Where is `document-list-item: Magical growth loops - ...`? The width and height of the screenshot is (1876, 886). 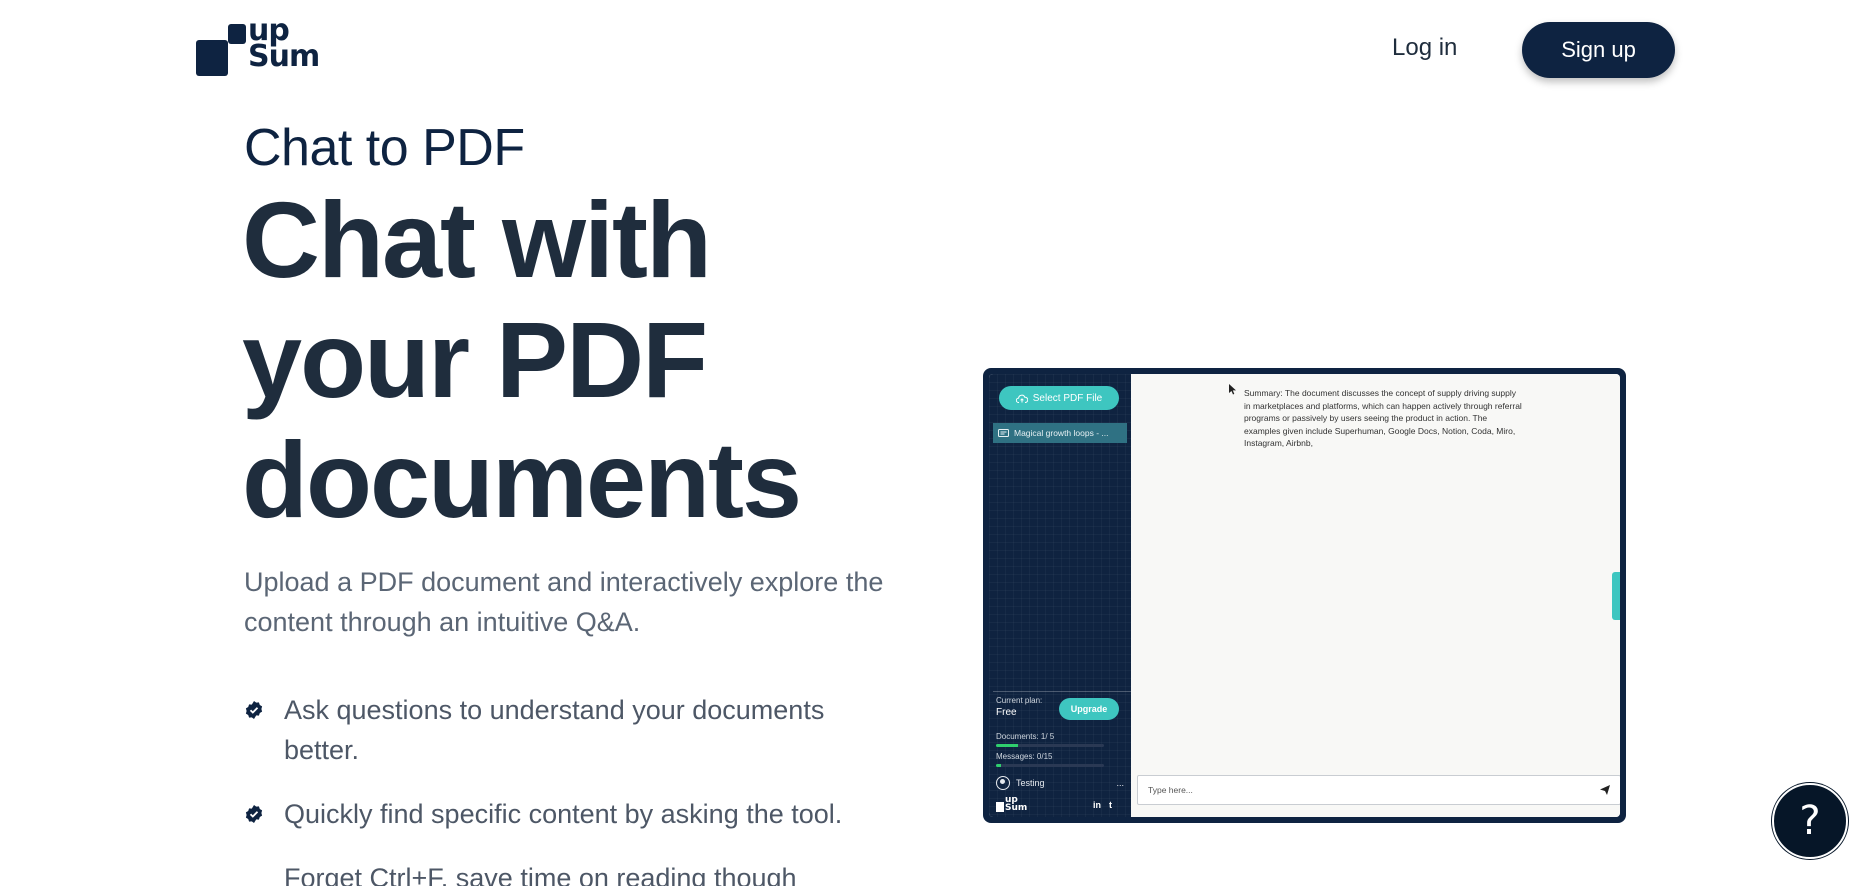 document-list-item: Magical growth loops - ... is located at coordinates (1060, 433).